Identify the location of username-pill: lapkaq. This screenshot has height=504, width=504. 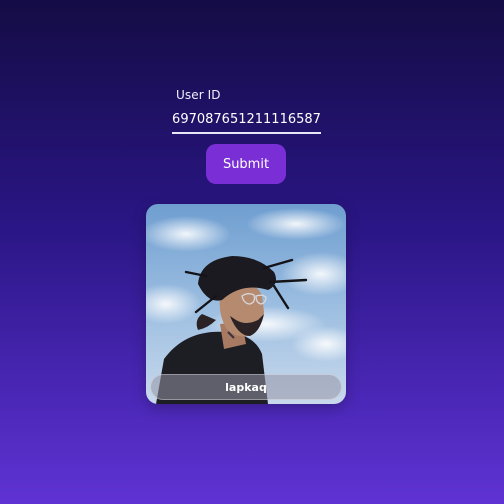
(246, 387).